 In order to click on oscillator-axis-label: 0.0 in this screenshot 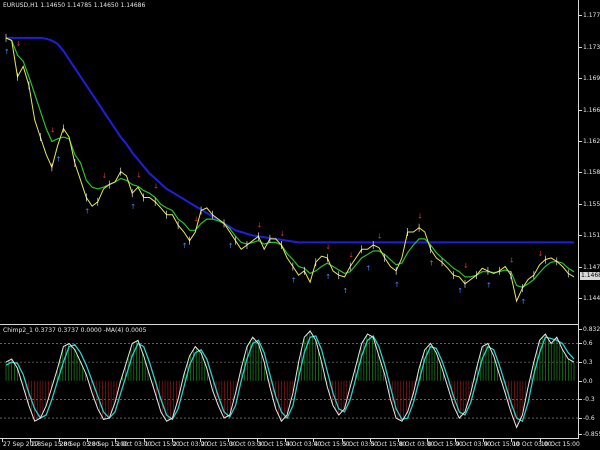, I will do `click(588, 381)`.